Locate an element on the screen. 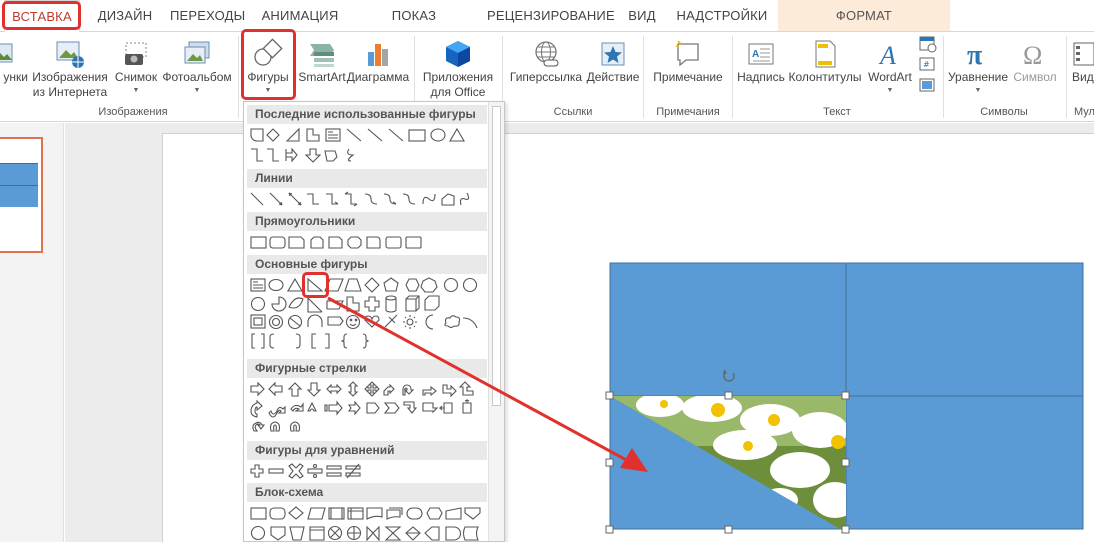 This screenshot has width=1094, height=542. section-equation-shapes: Фигуры для уравнений is located at coordinates (367, 450).